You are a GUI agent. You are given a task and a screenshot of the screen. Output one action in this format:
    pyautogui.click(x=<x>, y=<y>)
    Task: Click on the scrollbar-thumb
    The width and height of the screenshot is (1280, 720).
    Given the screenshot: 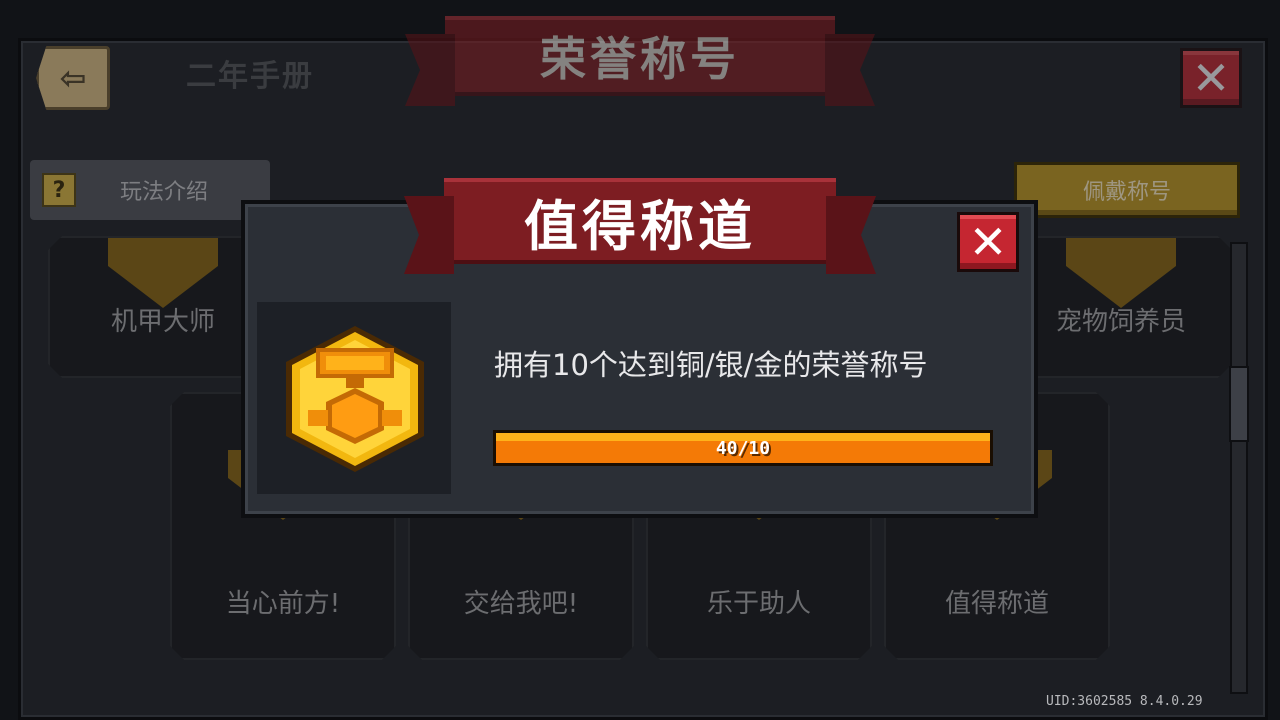 What is the action you would take?
    pyautogui.click(x=1239, y=404)
    